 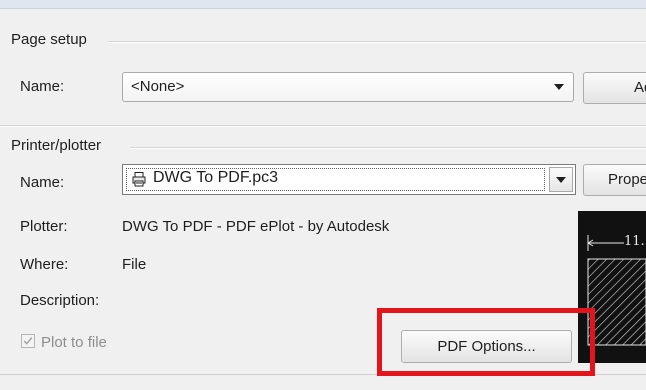 I want to click on highlight-box, so click(x=486, y=342).